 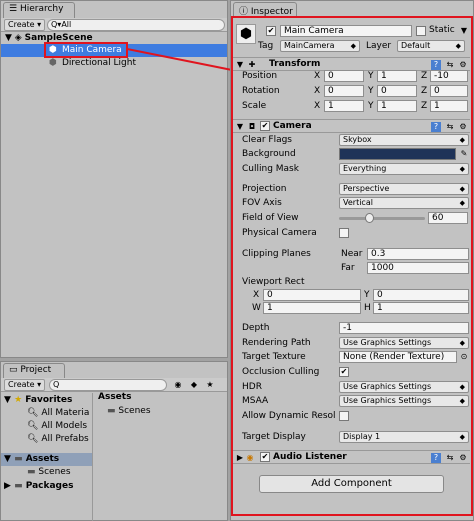 What do you see at coordinates (34, 371) in the screenshot?
I see `project-tab: ▭ Project` at bounding box center [34, 371].